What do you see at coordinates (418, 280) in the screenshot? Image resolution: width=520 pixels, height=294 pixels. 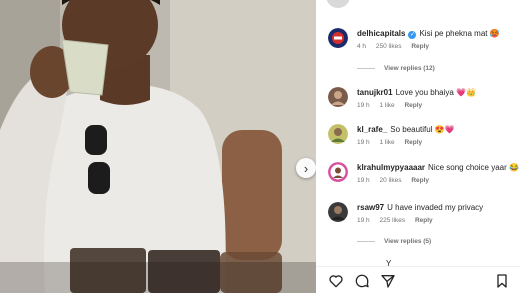 I see `action-bar` at bounding box center [418, 280].